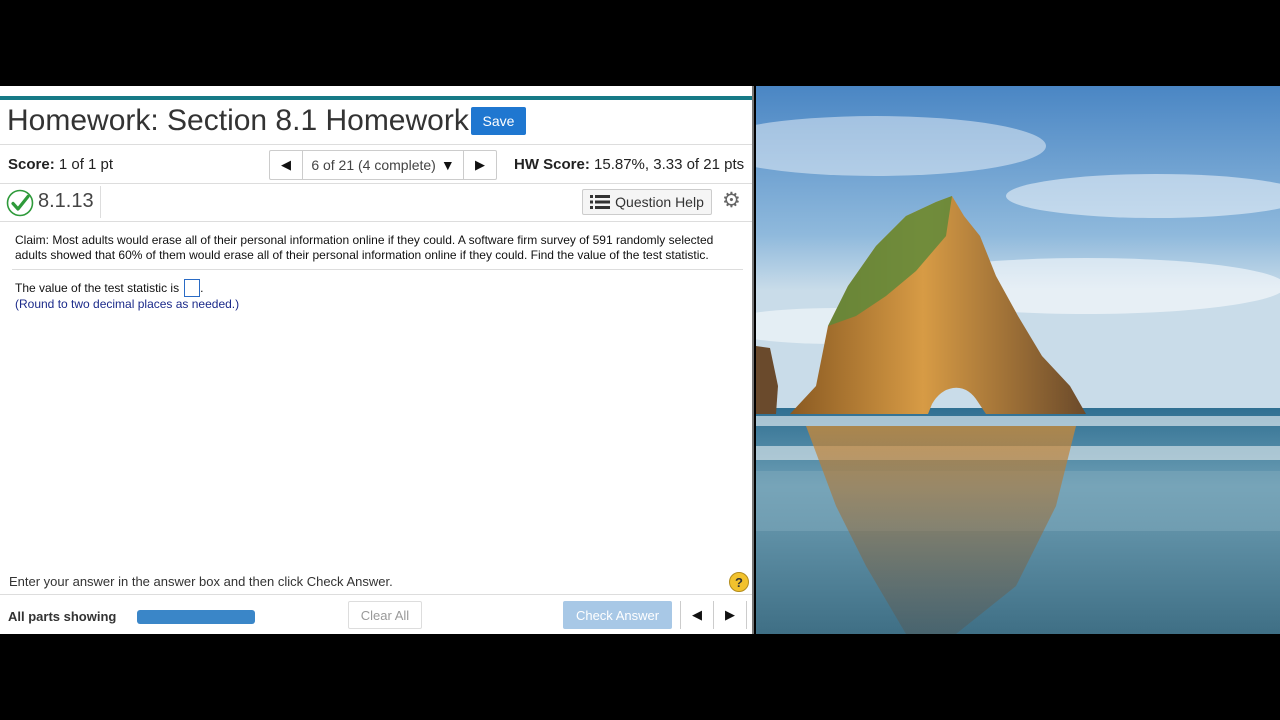 This screenshot has width=1280, height=720. I want to click on next-question-button: ▶, so click(480, 165).